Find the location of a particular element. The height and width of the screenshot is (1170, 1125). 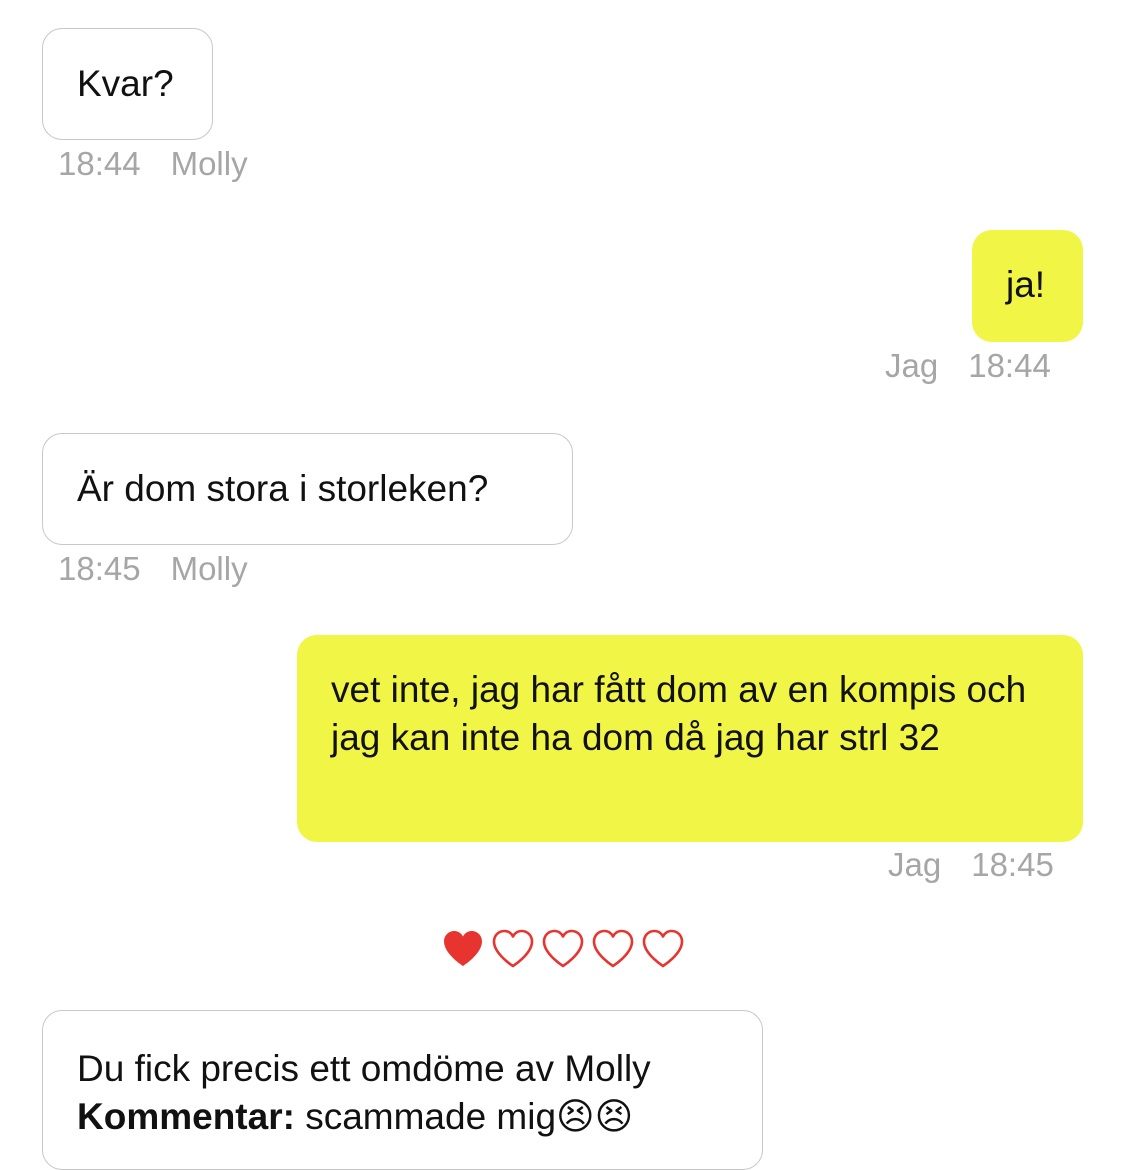

message-bubble-outgoing: ja! is located at coordinates (1027, 286).